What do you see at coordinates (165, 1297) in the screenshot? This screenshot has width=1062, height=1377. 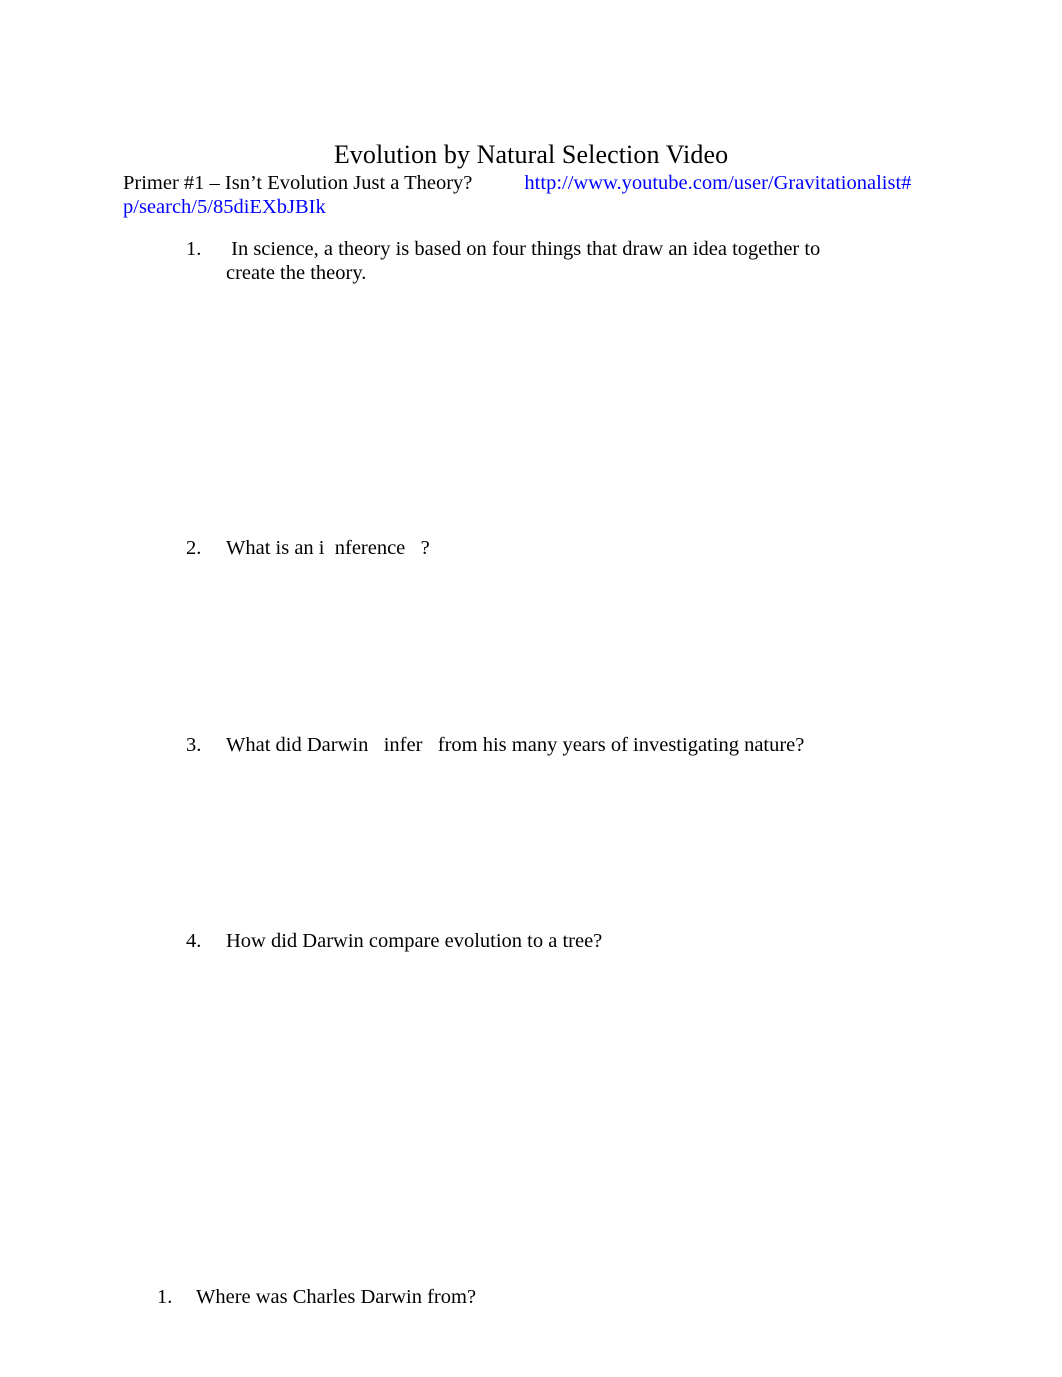 I see `question-marker-5: 1.` at bounding box center [165, 1297].